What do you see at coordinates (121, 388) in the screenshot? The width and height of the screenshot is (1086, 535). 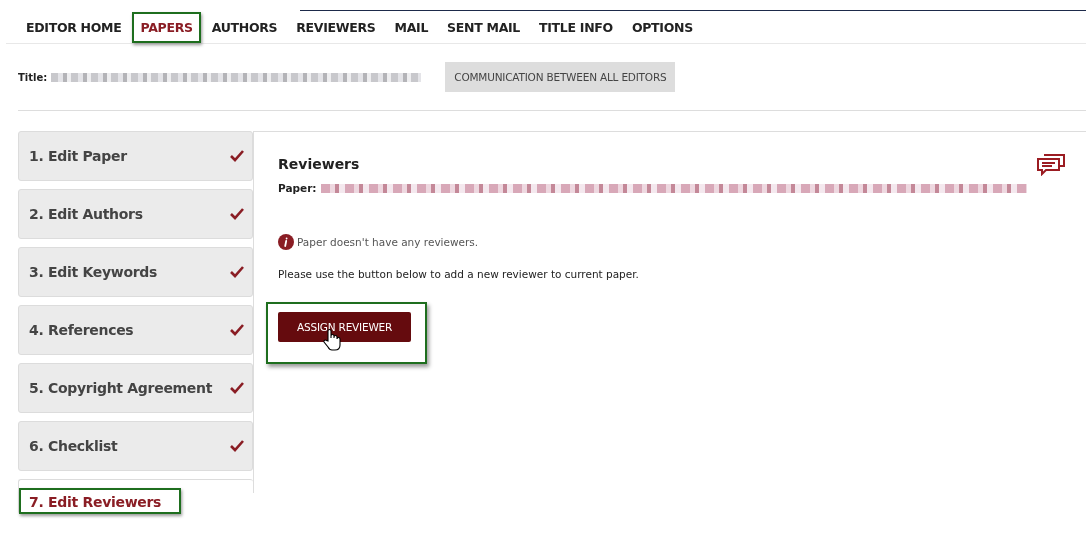 I see `step-label: 5. Copyright Agreement` at bounding box center [121, 388].